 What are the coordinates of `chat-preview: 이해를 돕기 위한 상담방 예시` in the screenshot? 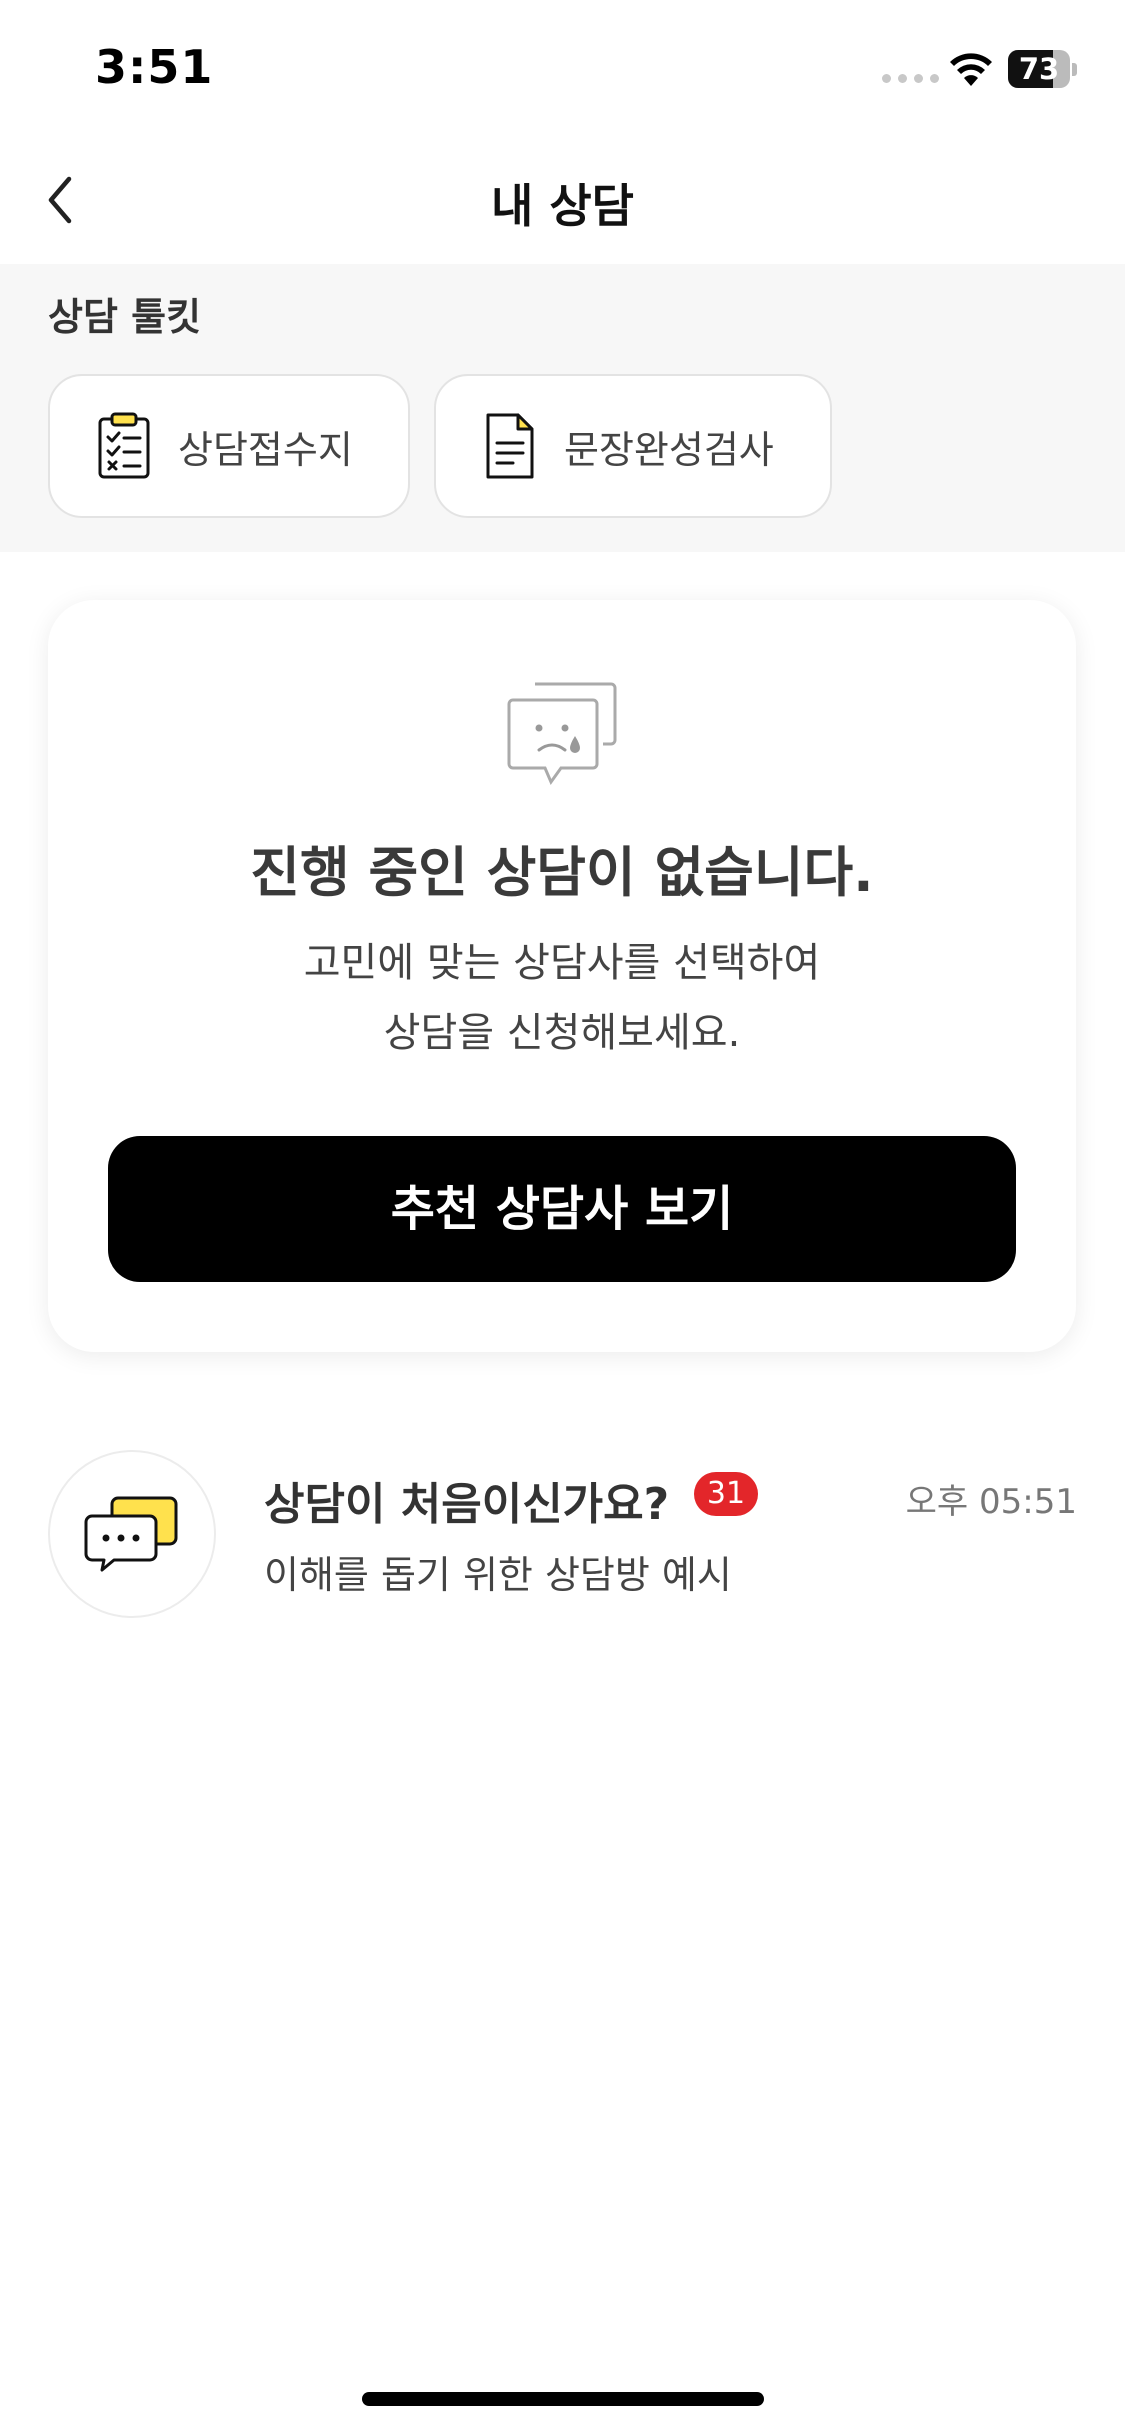 It's located at (498, 1575).